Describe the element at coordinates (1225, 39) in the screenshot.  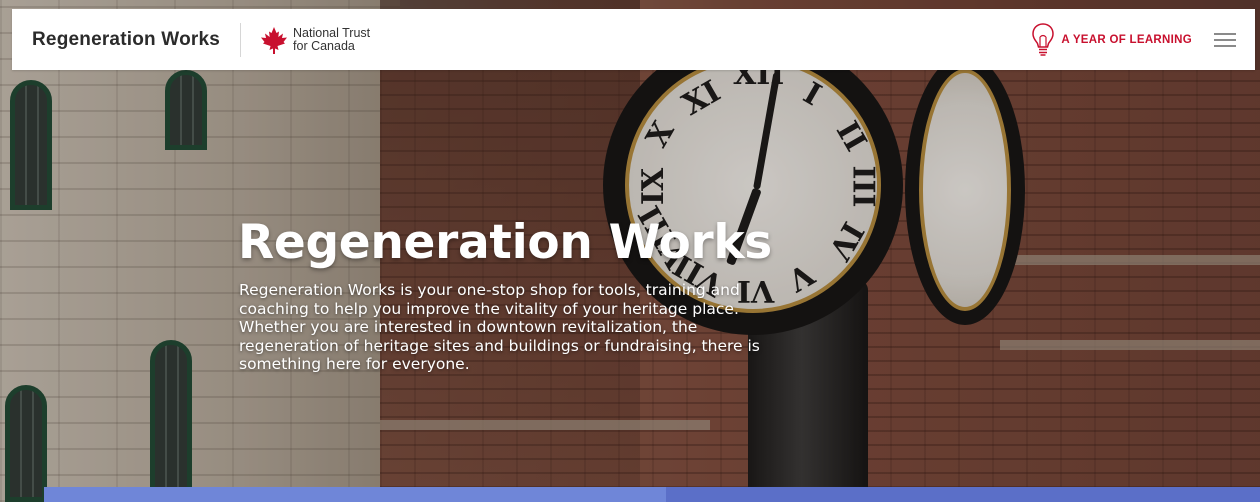
I see `hamburger-menu-icon` at that location.